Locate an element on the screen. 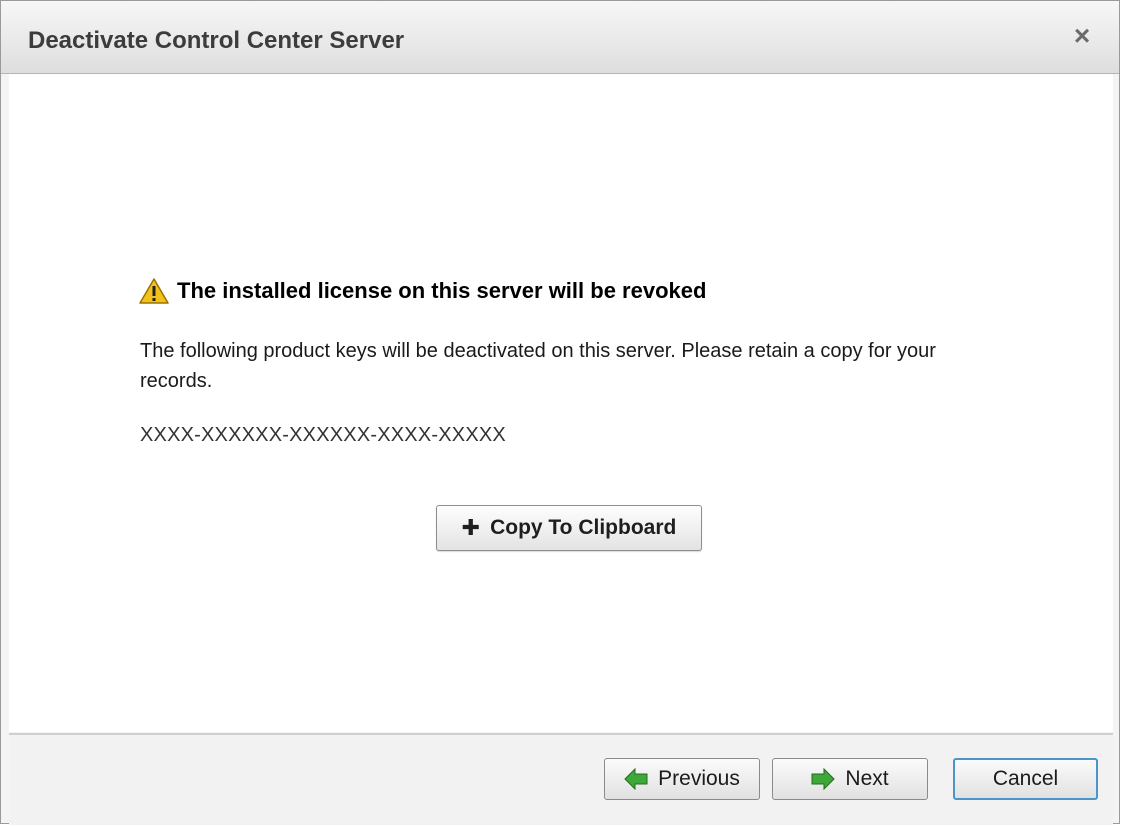 The width and height of the screenshot is (1122, 826). previous-button: Previous is located at coordinates (682, 779).